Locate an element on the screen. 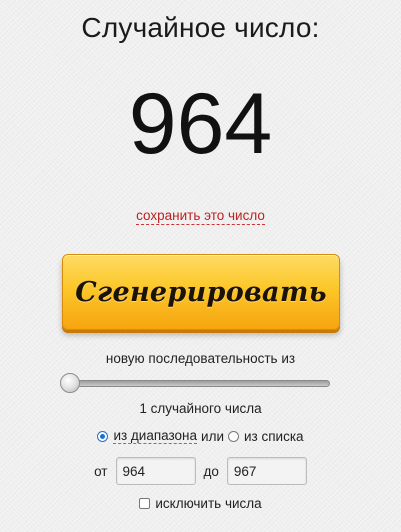  save-number-link: сохранить это число is located at coordinates (200, 216).